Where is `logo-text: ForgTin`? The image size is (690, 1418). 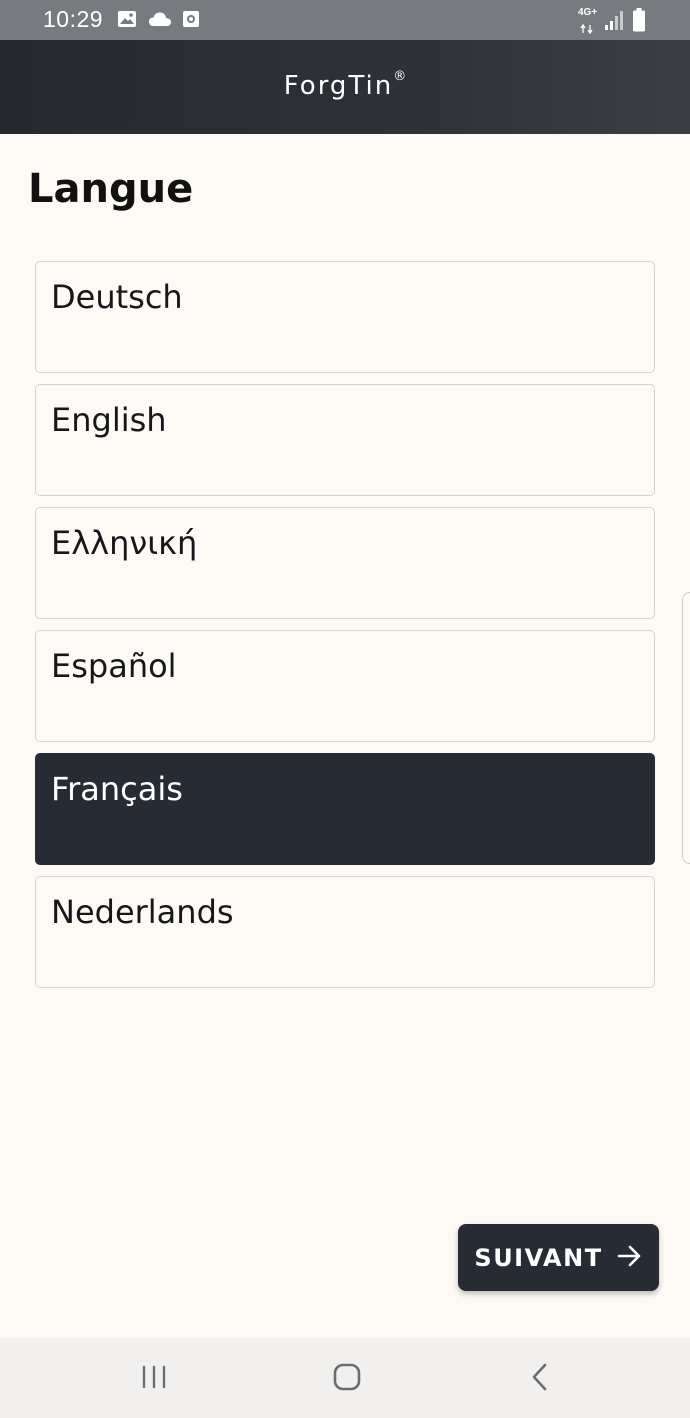
logo-text: ForgTin is located at coordinates (338, 86).